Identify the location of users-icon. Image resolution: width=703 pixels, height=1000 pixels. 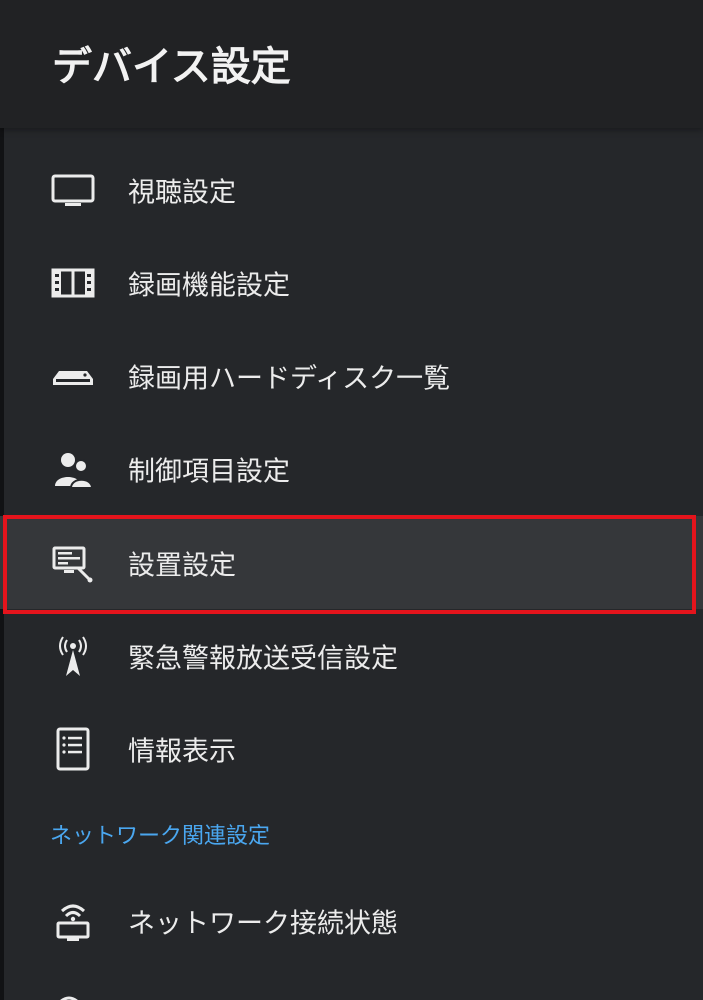
(73, 469).